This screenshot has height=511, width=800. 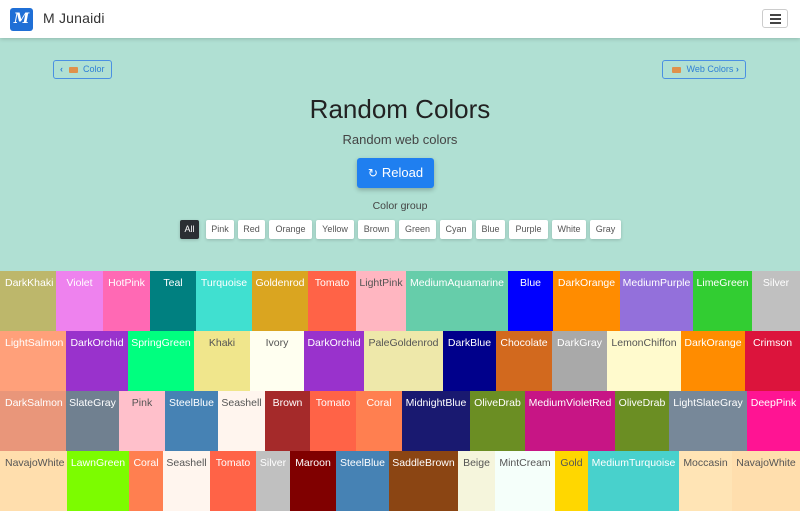 I want to click on color-tile-mediumaquamarine: MediumAquamarine, so click(x=457, y=301).